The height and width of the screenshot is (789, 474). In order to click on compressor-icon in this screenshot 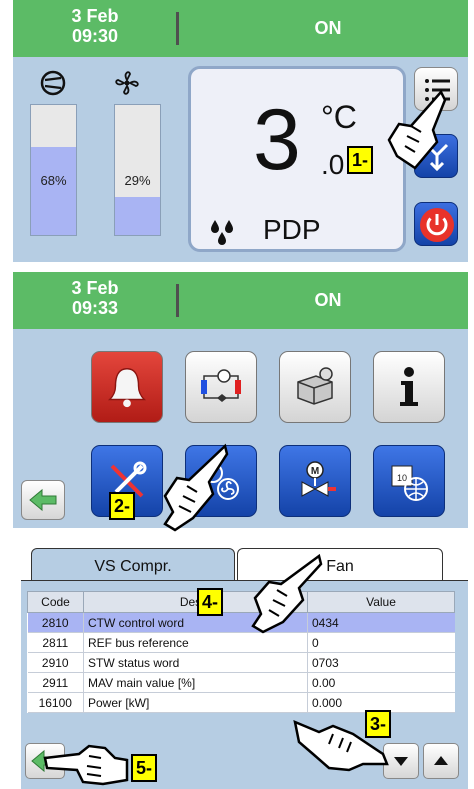, I will do `click(53, 83)`.